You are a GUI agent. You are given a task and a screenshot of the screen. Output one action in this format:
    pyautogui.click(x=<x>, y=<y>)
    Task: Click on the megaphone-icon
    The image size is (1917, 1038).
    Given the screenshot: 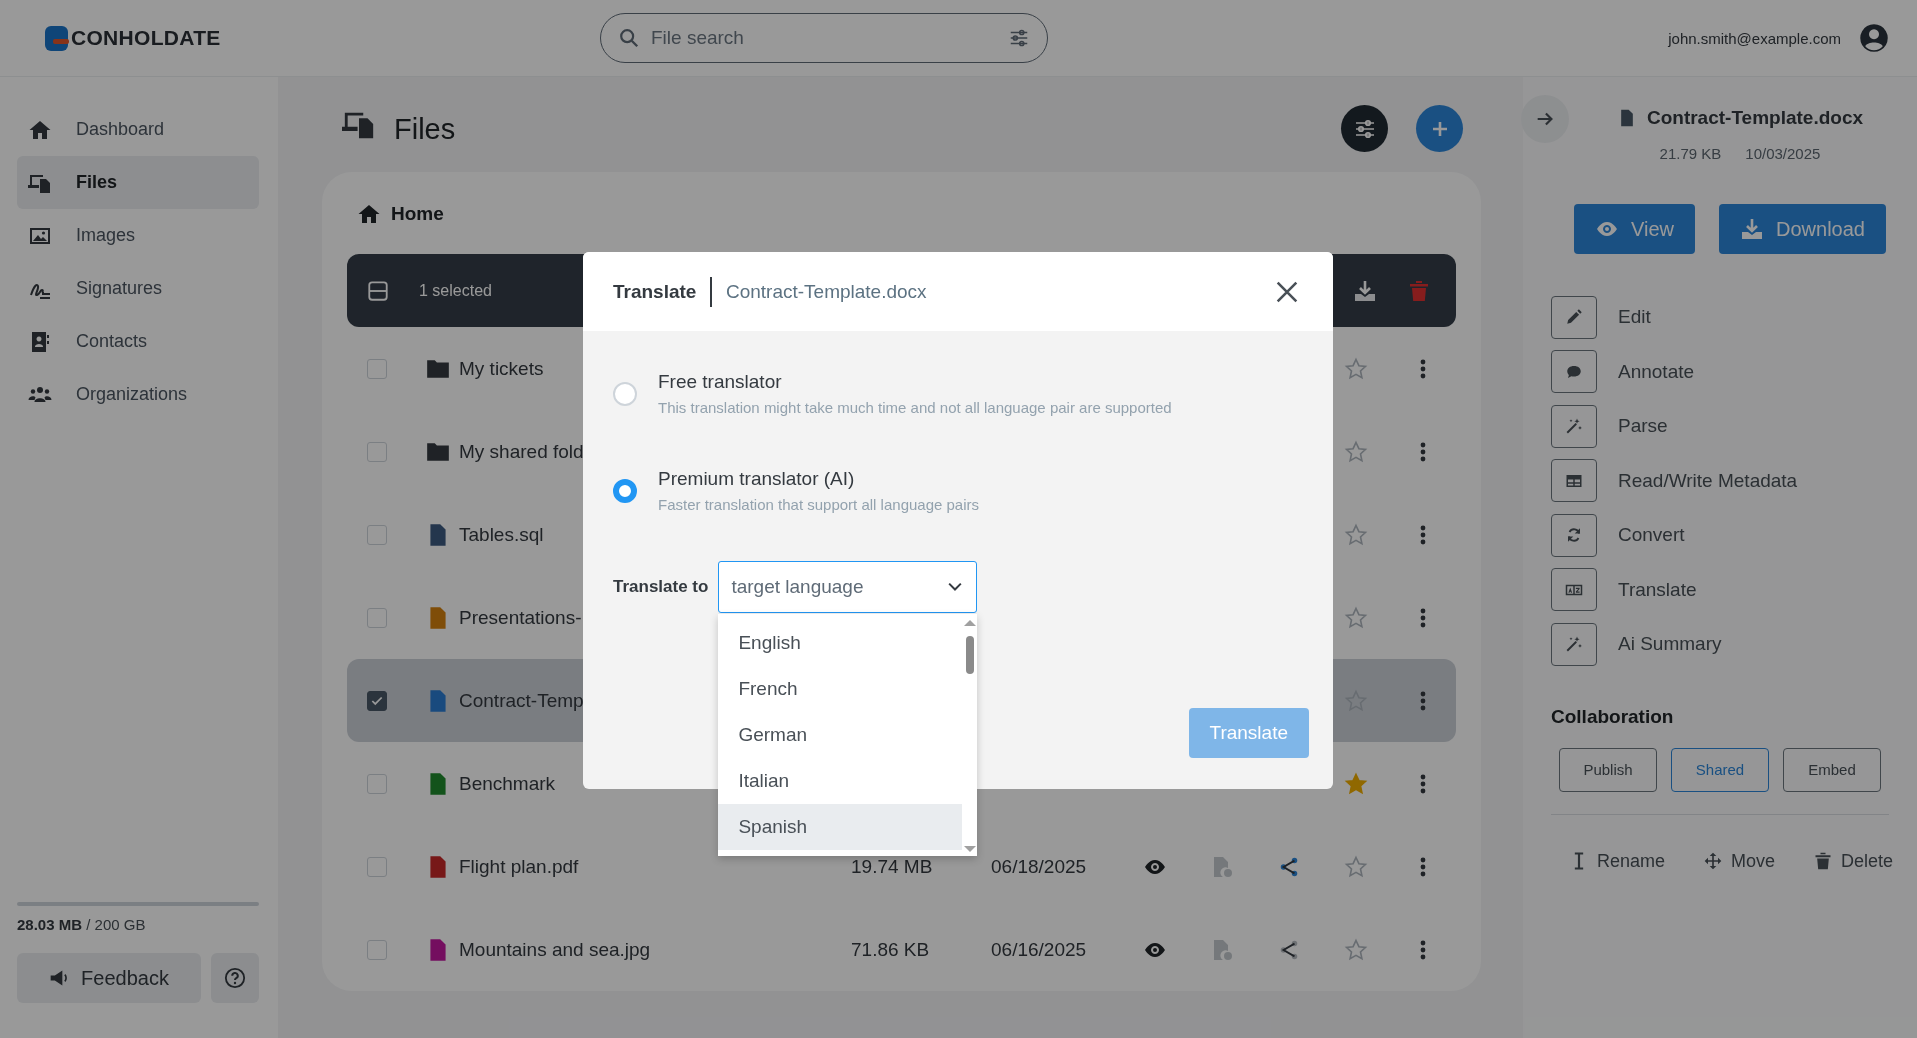 What is the action you would take?
    pyautogui.click(x=59, y=978)
    